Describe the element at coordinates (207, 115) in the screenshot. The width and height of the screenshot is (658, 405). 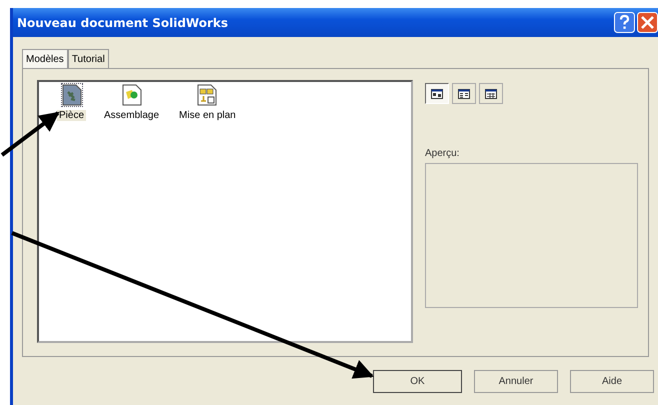
I see `template-label: Mise en plan` at that location.